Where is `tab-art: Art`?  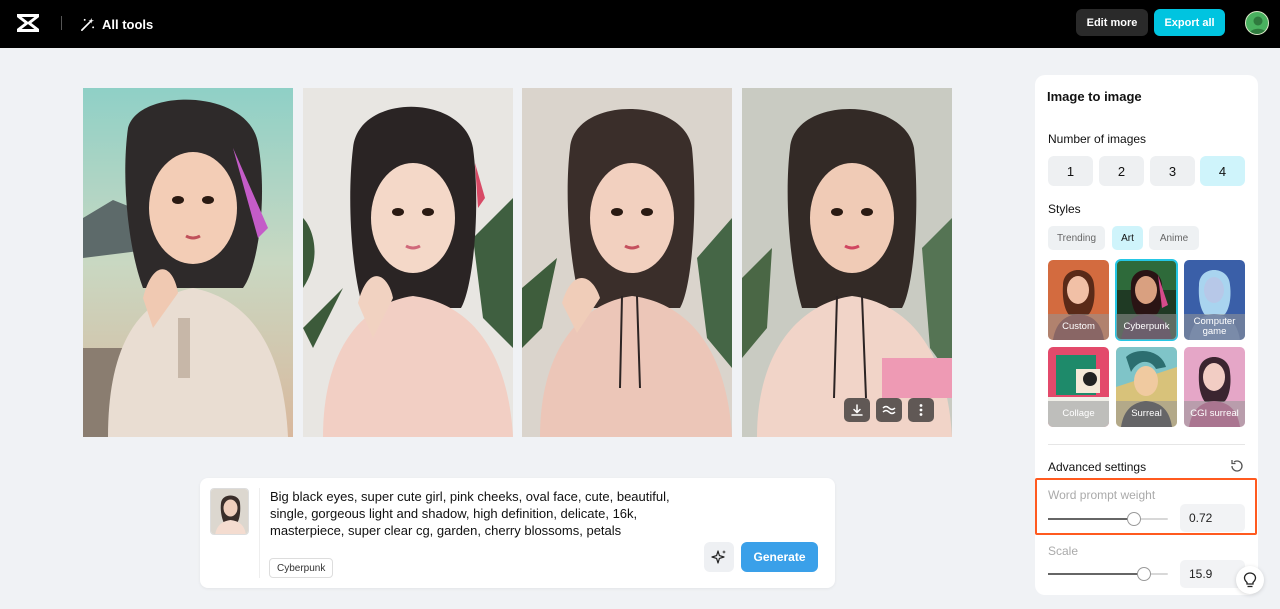 tab-art: Art is located at coordinates (1127, 238).